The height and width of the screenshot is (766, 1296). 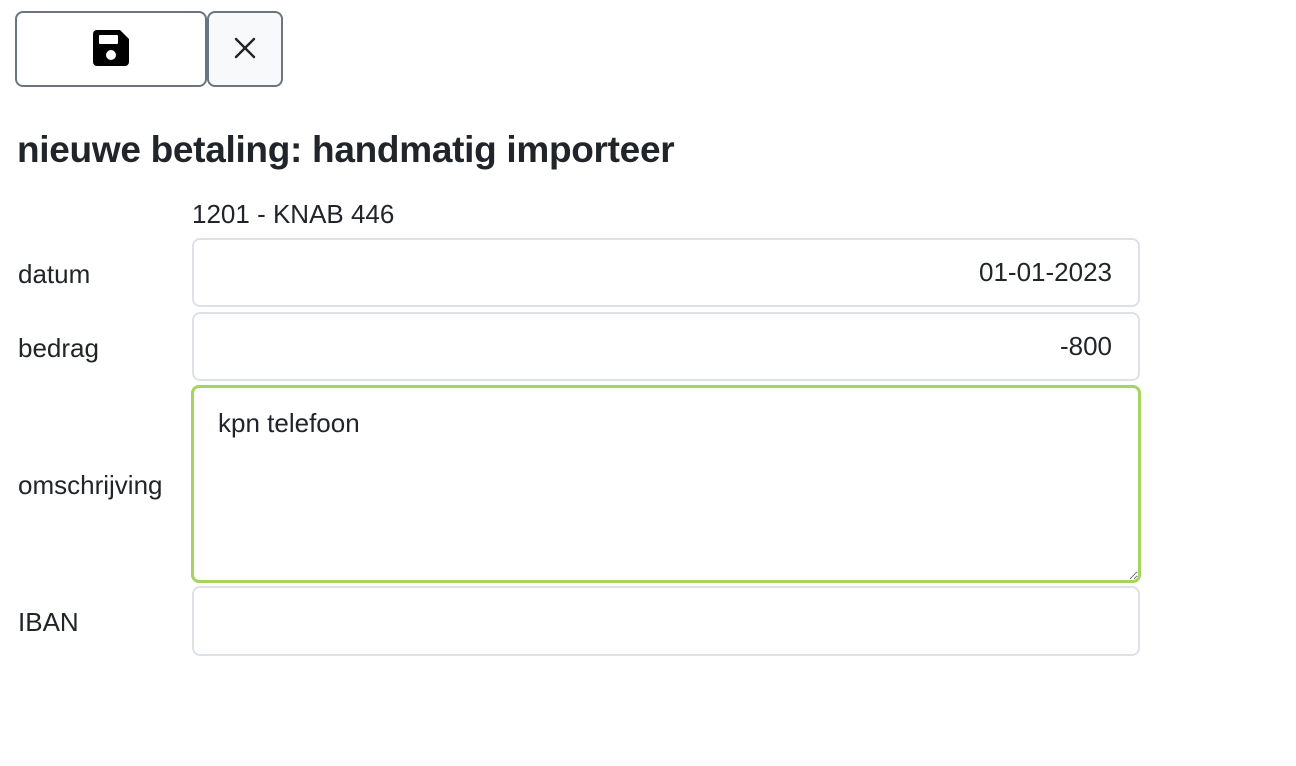 I want to click on toolbar, so click(x=149, y=49).